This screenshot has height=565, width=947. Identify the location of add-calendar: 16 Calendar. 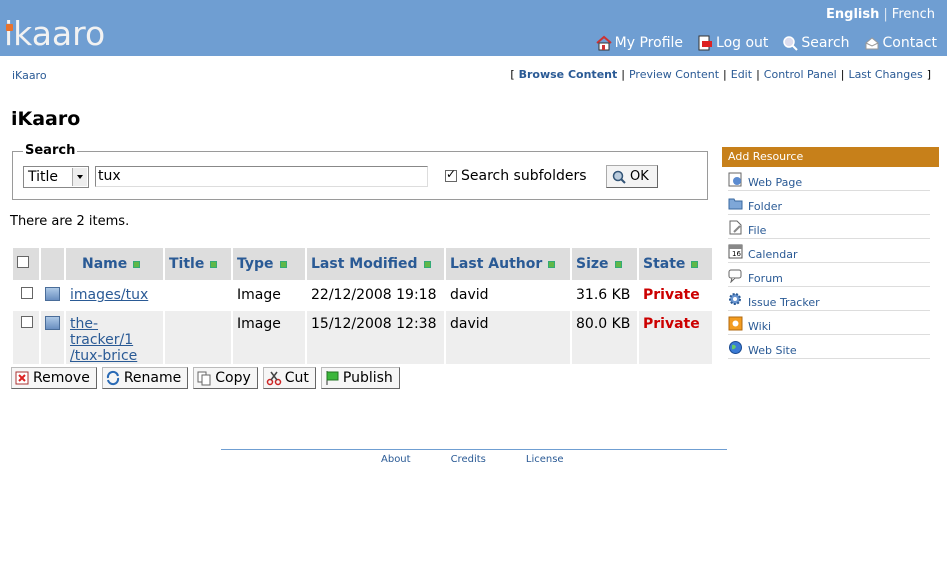
(829, 251).